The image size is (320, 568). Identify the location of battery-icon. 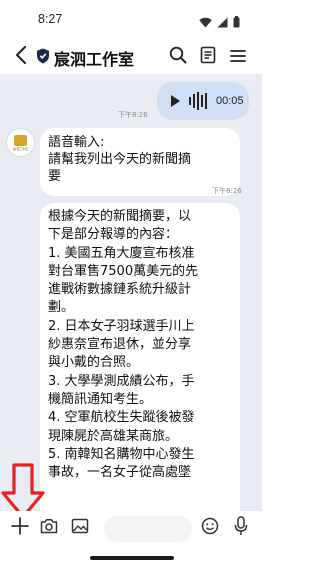
(236, 22).